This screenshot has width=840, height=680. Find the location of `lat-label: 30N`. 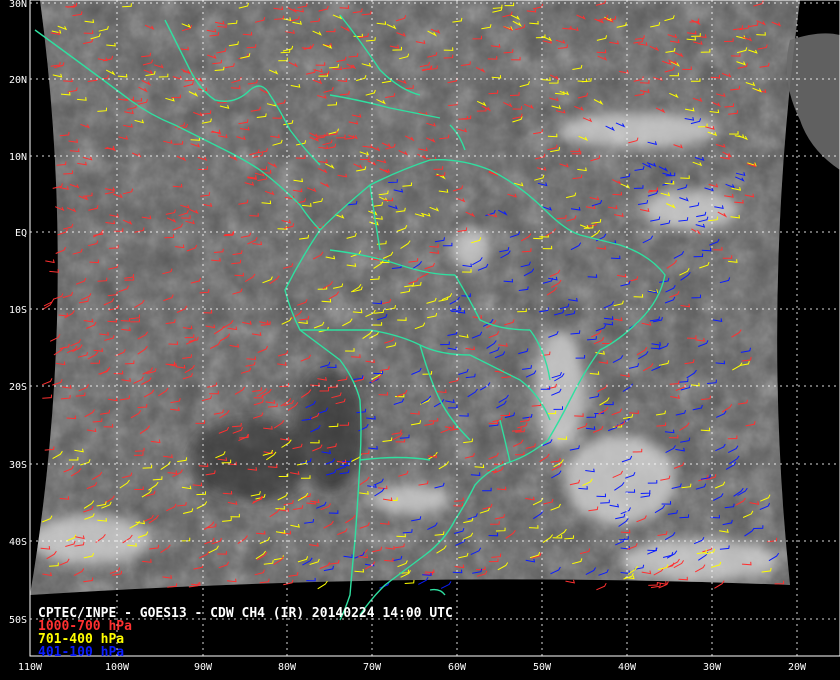

lat-label: 30N is located at coordinates (18, 5).